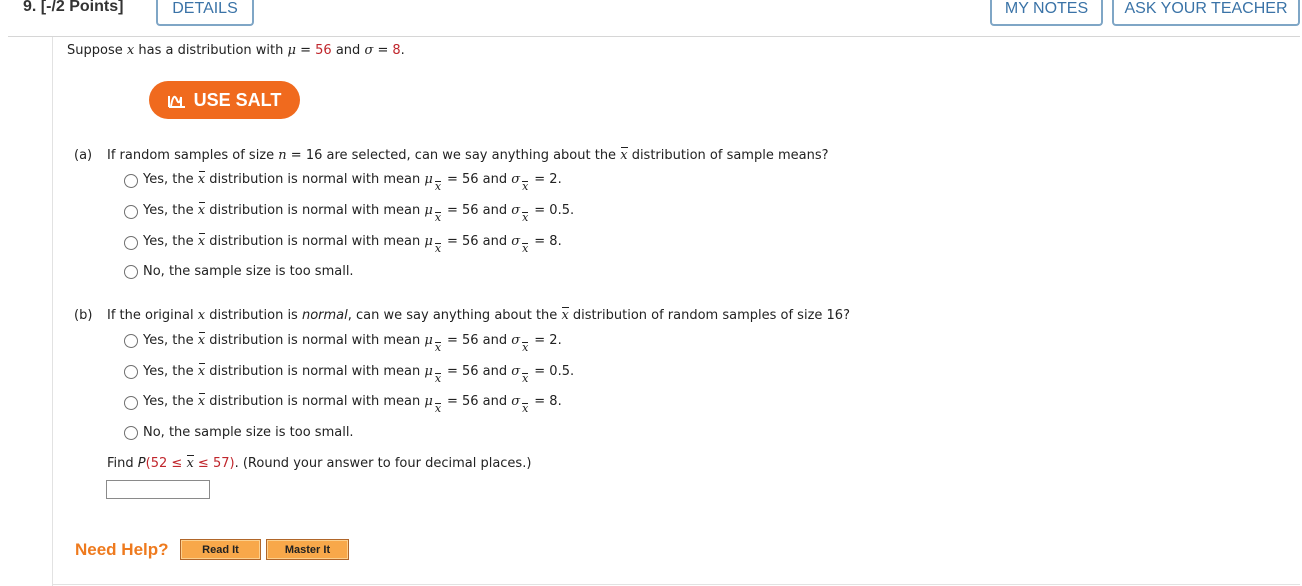 The height and width of the screenshot is (586, 1302). I want to click on intro-text: Suppose, so click(95, 50).